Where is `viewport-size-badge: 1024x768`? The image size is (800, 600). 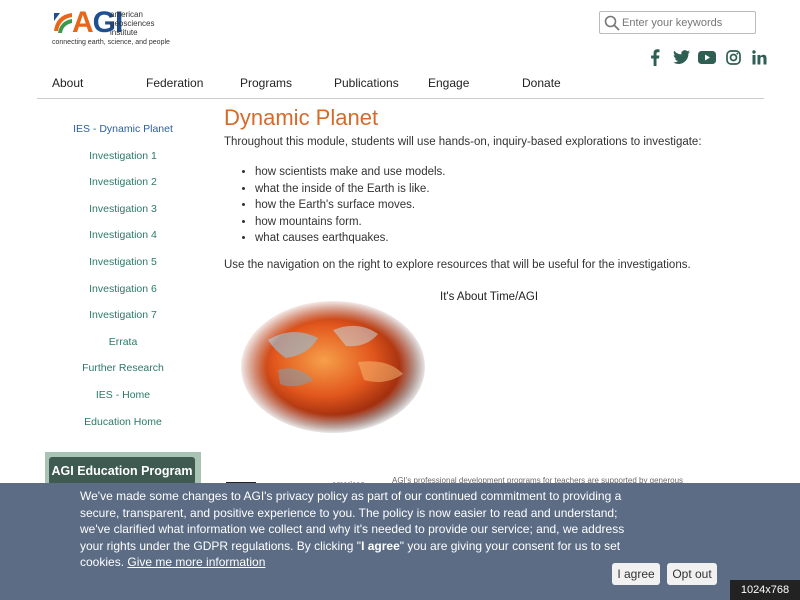
viewport-size-badge: 1024x768 is located at coordinates (765, 590).